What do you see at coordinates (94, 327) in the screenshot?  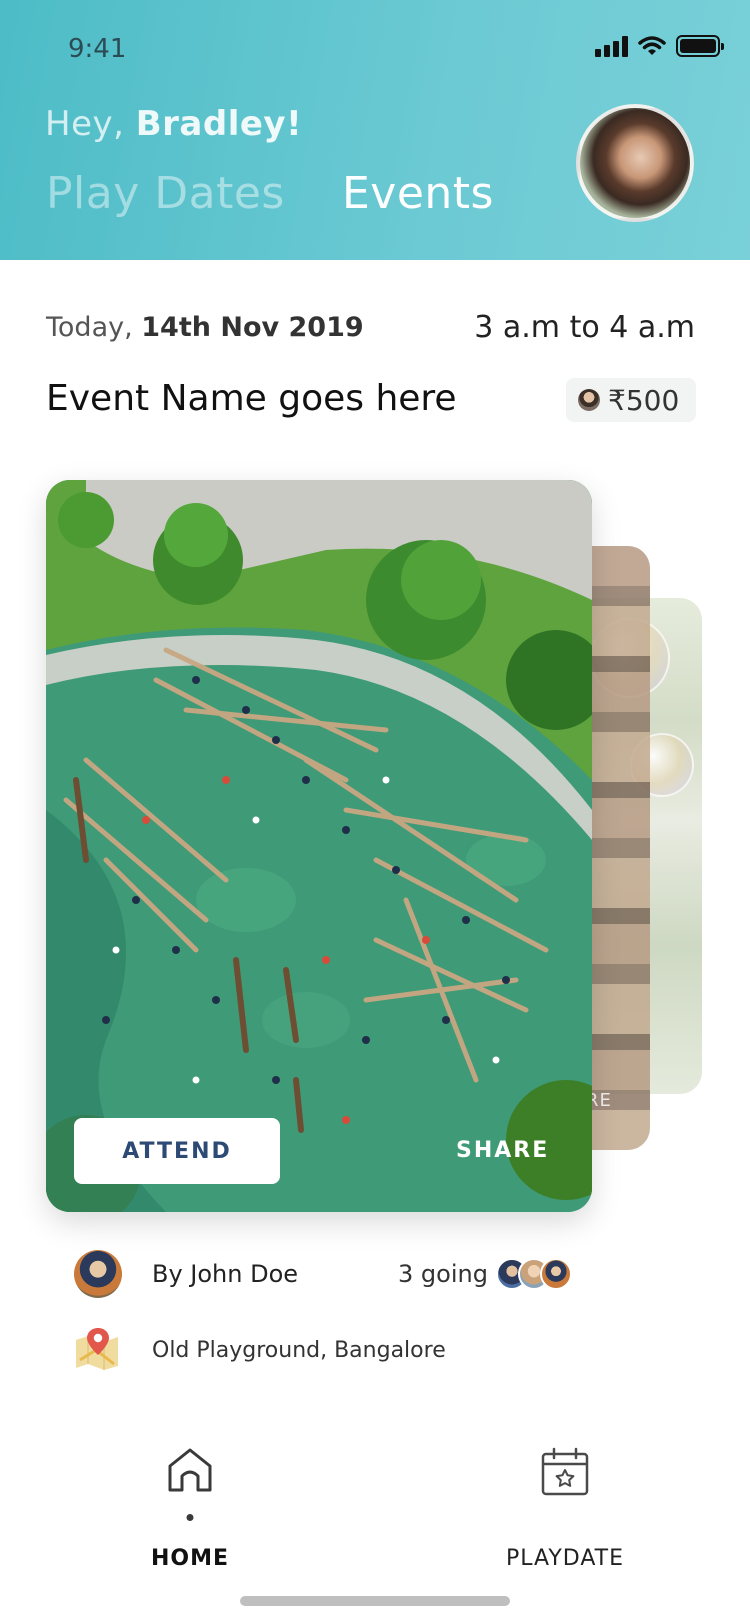 I see `date-prefix: Today,` at bounding box center [94, 327].